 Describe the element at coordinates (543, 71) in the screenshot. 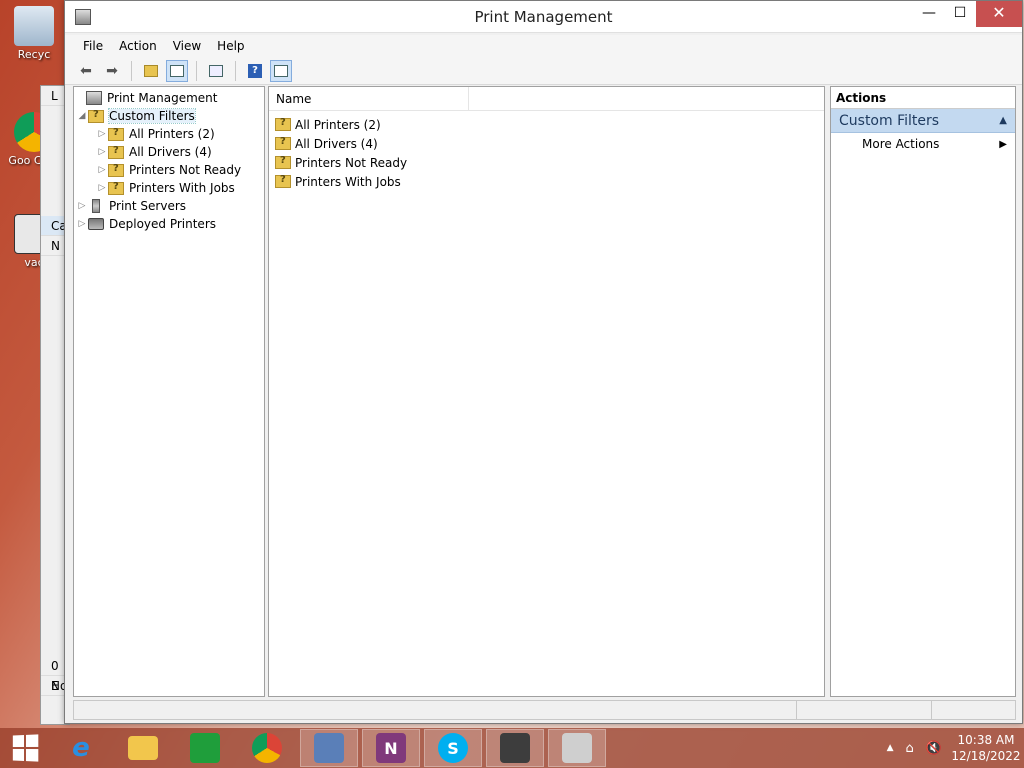

I see `toolbar: ⬅ ➡ ?` at that location.